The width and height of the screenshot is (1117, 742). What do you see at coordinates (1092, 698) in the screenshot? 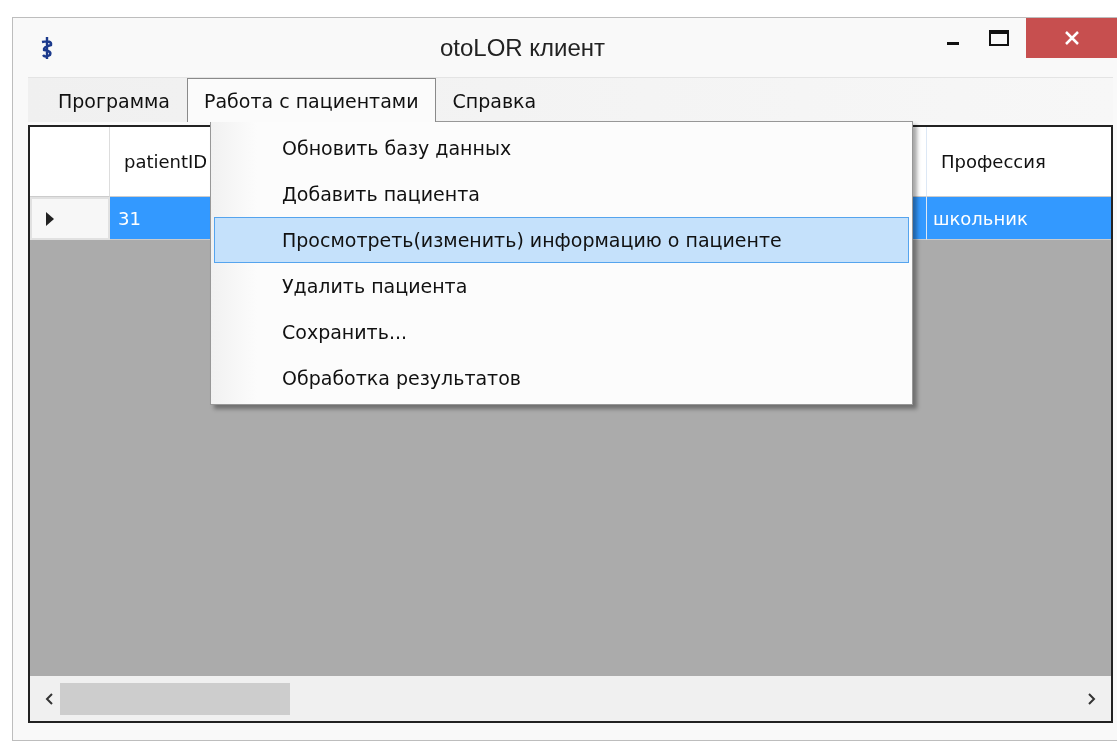
I see `chevron-right-icon` at bounding box center [1092, 698].